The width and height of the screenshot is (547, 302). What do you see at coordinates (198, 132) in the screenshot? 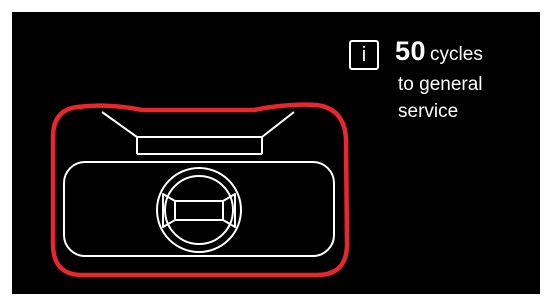
I see `machine-top-hopper` at bounding box center [198, 132].